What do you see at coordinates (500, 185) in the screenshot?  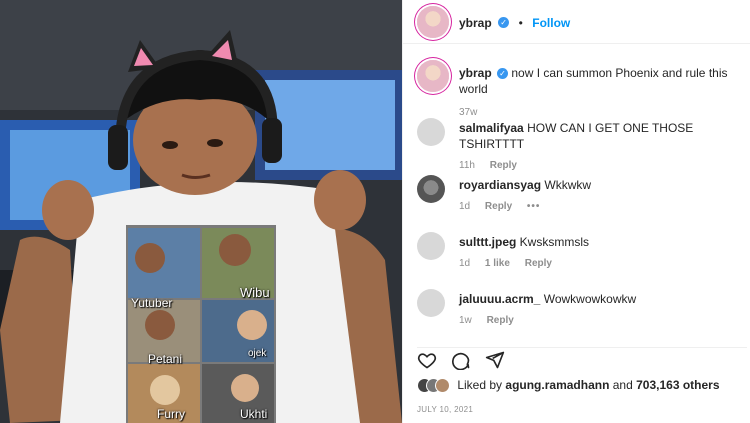 I see `comment-username: royardiansyag` at bounding box center [500, 185].